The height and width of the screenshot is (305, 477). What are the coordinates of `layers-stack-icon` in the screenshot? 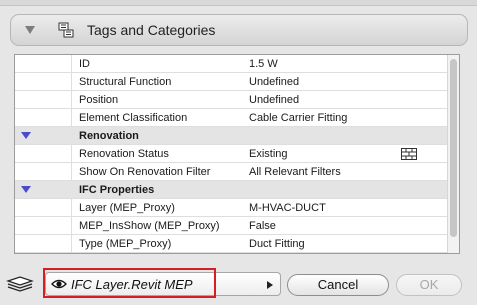 It's located at (20, 285).